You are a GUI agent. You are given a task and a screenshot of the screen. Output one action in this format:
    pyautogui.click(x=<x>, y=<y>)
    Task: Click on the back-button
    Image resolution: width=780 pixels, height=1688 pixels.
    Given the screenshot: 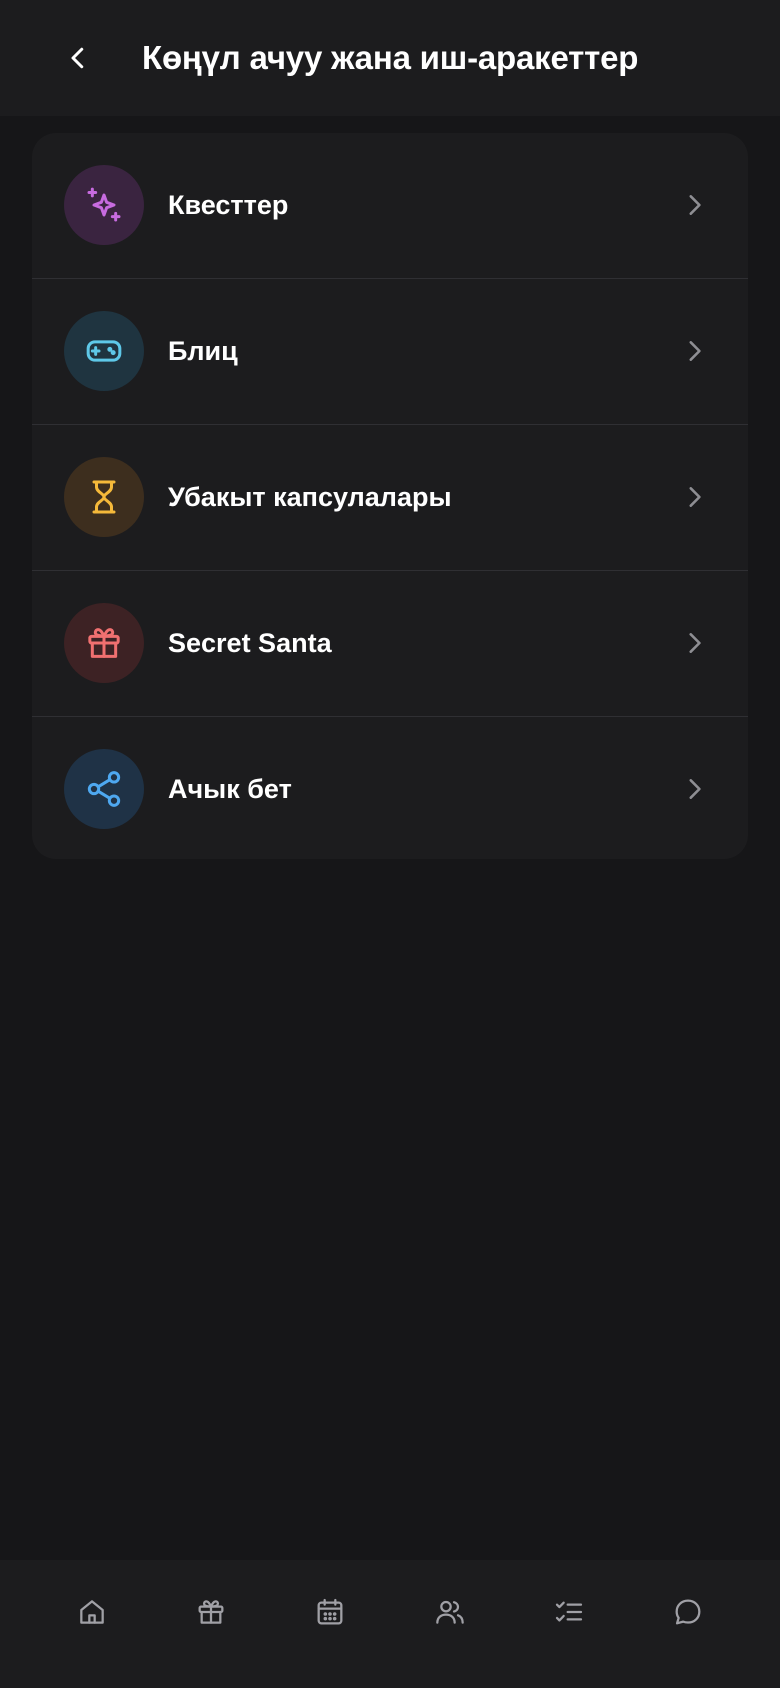 What is the action you would take?
    pyautogui.click(x=78, y=58)
    